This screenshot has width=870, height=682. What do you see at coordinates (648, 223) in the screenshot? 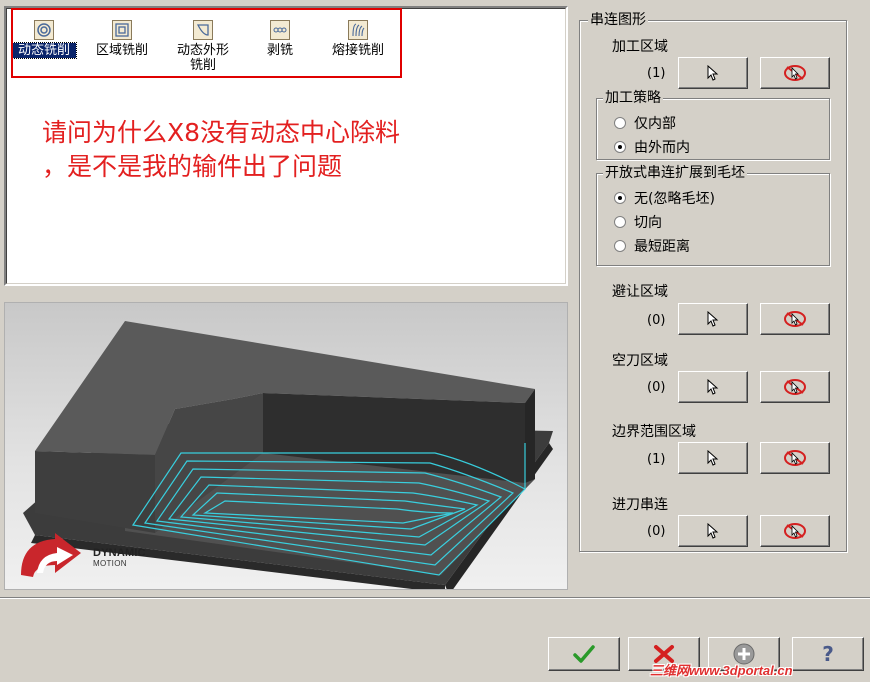
I see `radio-label: 切向` at bounding box center [648, 223].